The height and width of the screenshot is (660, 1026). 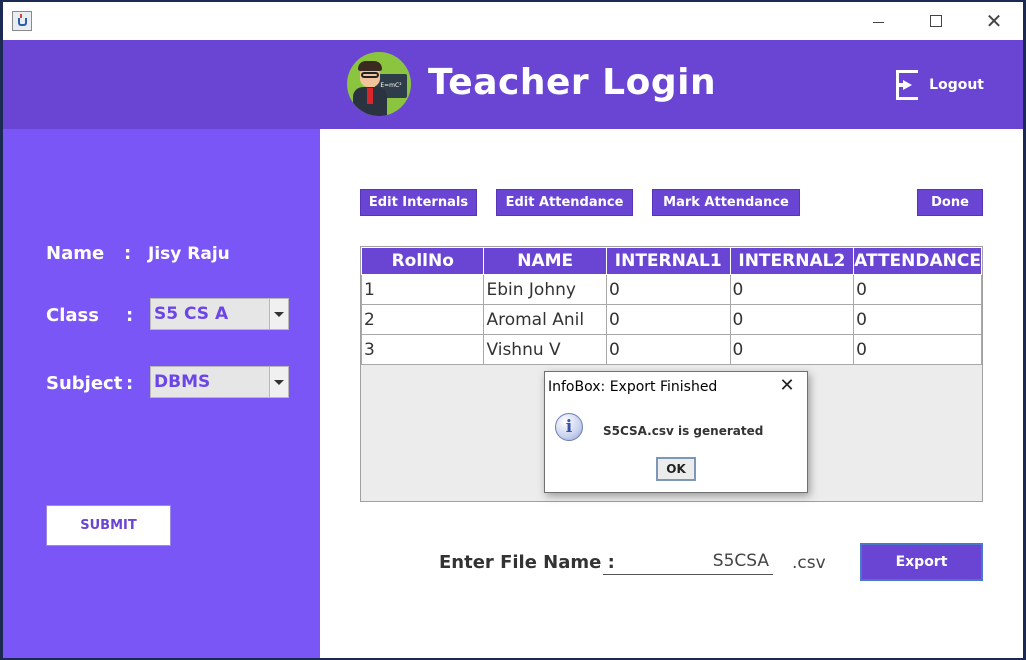 What do you see at coordinates (418, 202) in the screenshot?
I see `edit-internals-button: Edit Internals` at bounding box center [418, 202].